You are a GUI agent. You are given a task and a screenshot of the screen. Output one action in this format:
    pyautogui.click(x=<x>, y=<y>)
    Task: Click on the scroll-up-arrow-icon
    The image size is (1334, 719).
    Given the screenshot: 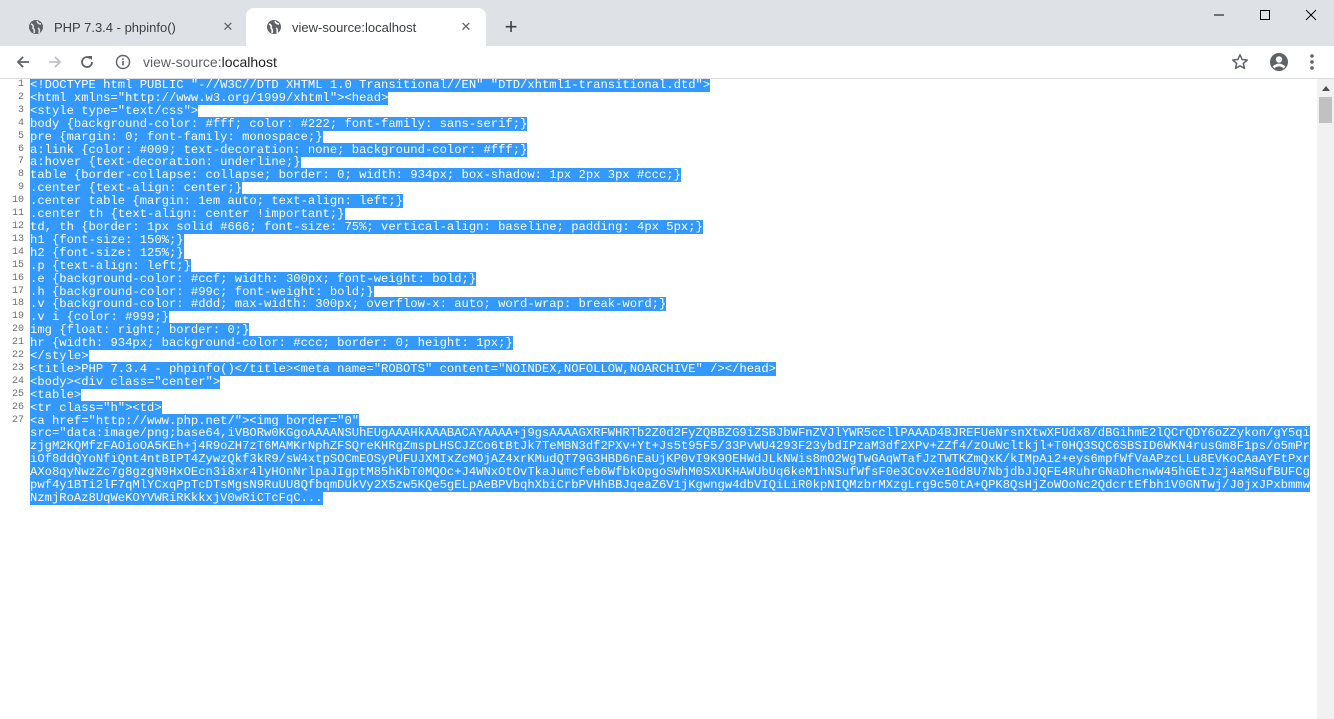 What is the action you would take?
    pyautogui.click(x=1325, y=87)
    